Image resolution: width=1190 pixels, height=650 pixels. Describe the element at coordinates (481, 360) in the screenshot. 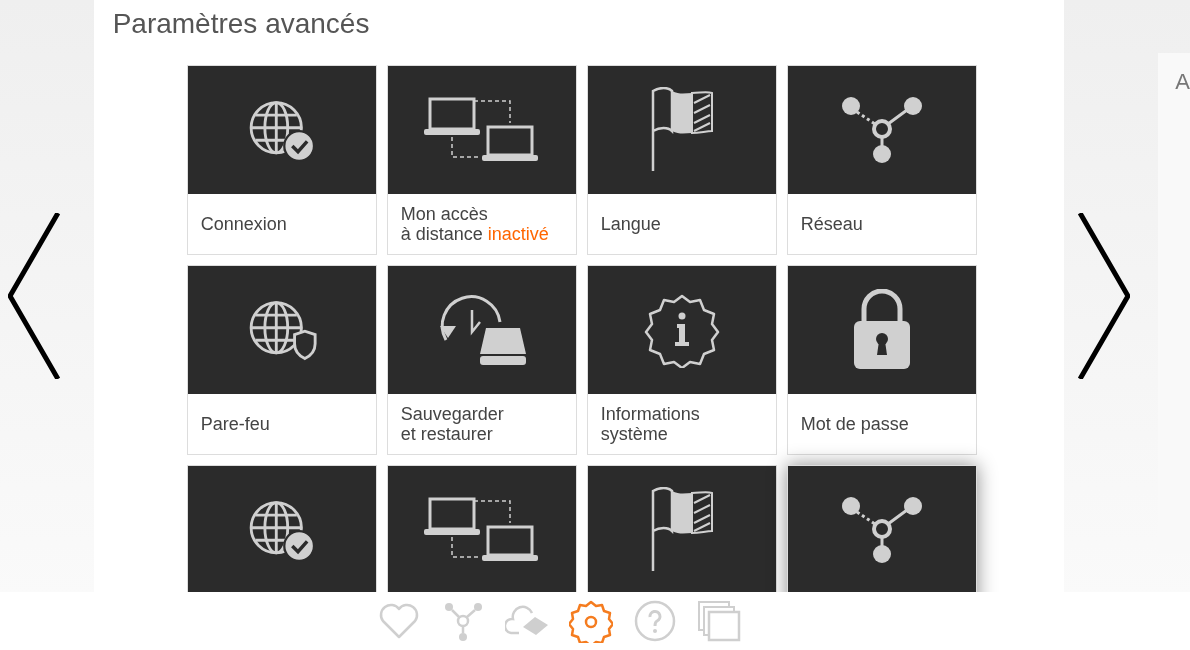

I see `settings-tile: Sauvegarder et restaurer` at that location.